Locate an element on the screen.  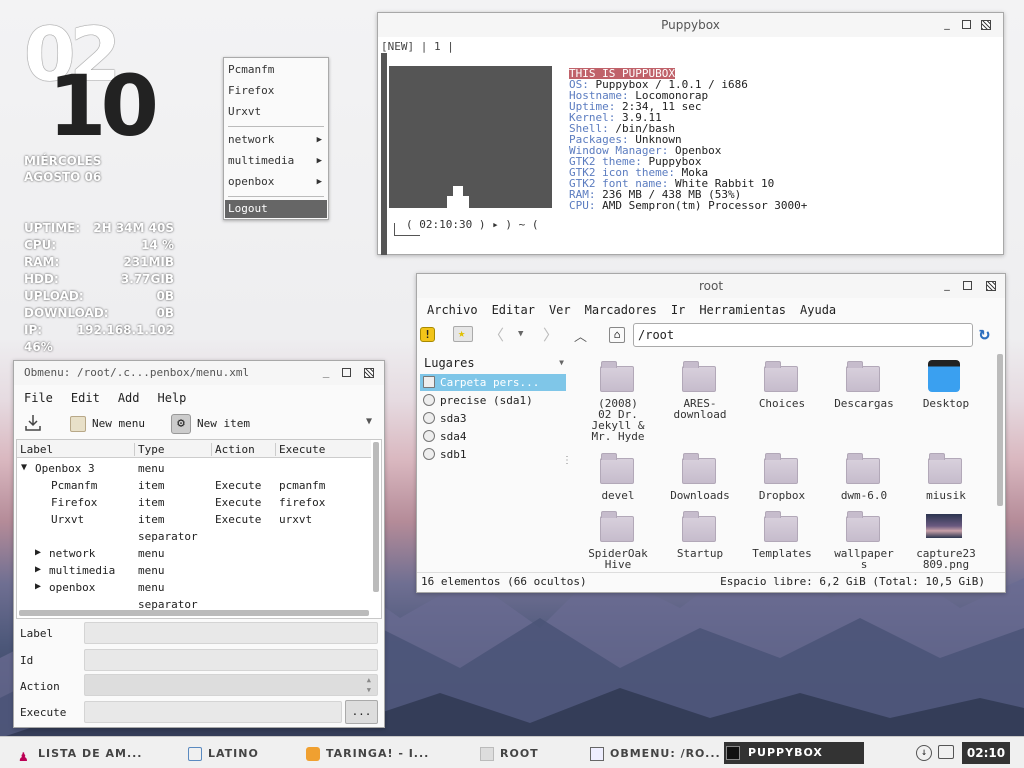
menu-item-network: network ▶ is located at coordinates (275, 140).